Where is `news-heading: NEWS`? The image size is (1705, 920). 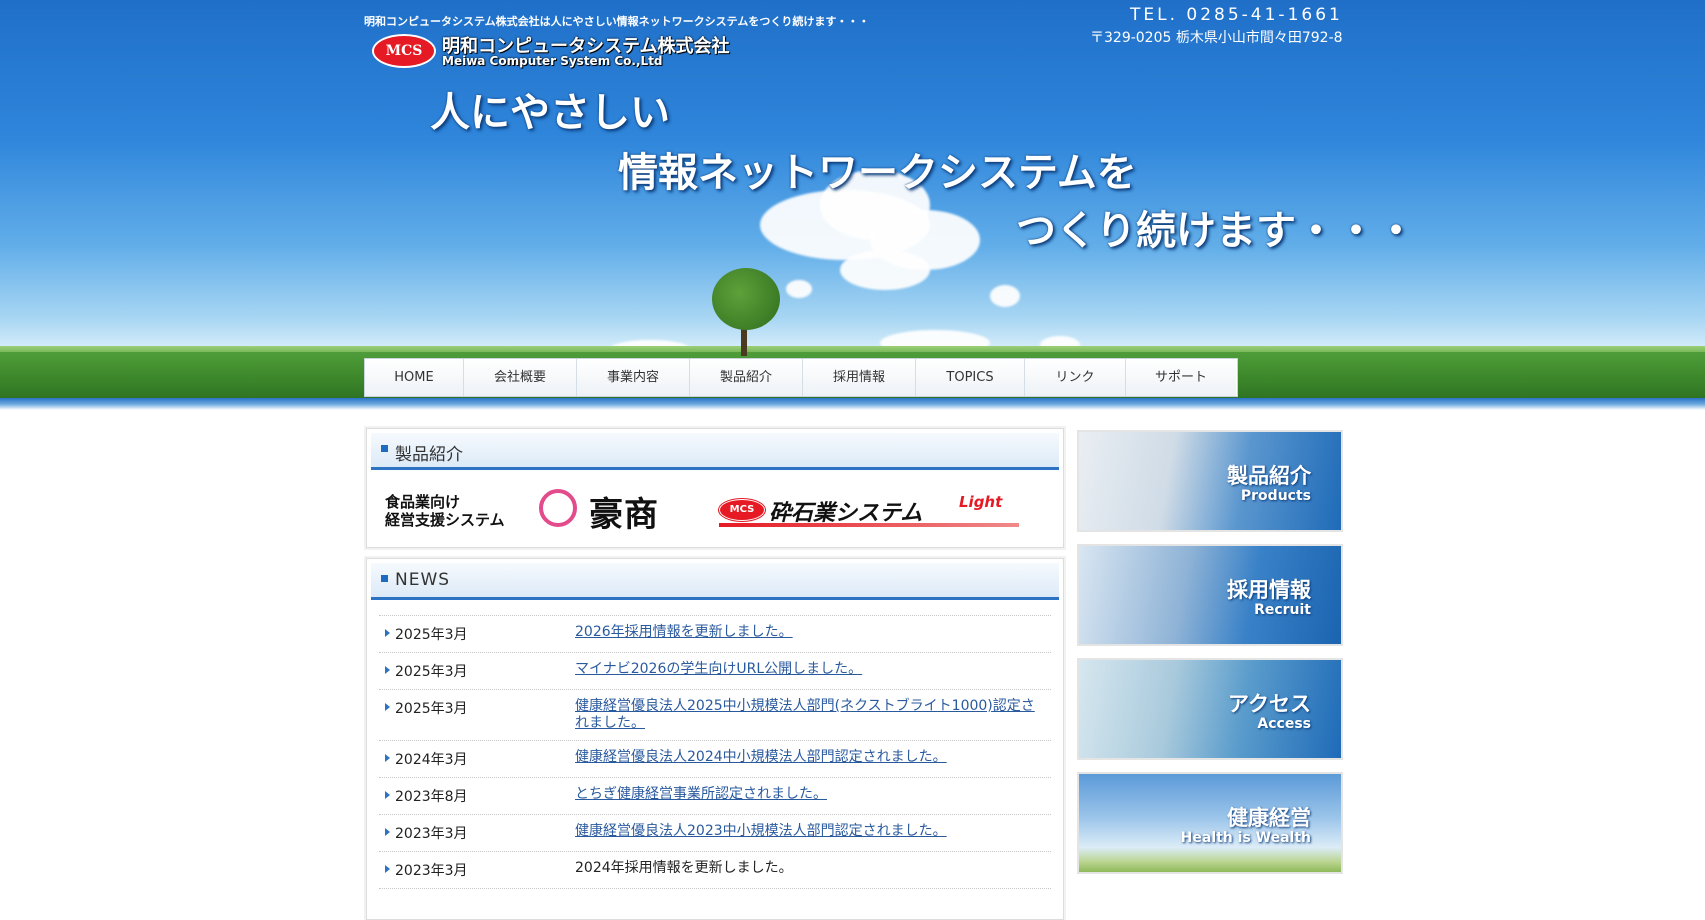 news-heading: NEWS is located at coordinates (423, 580).